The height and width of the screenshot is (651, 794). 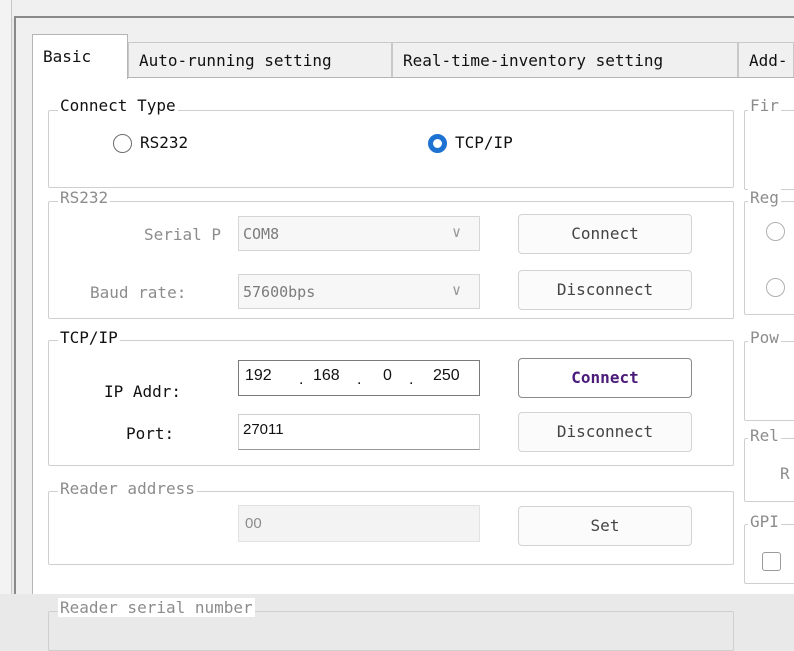 What do you see at coordinates (260, 60) in the screenshot?
I see `tab-auto-running-setting: Auto-running setting` at bounding box center [260, 60].